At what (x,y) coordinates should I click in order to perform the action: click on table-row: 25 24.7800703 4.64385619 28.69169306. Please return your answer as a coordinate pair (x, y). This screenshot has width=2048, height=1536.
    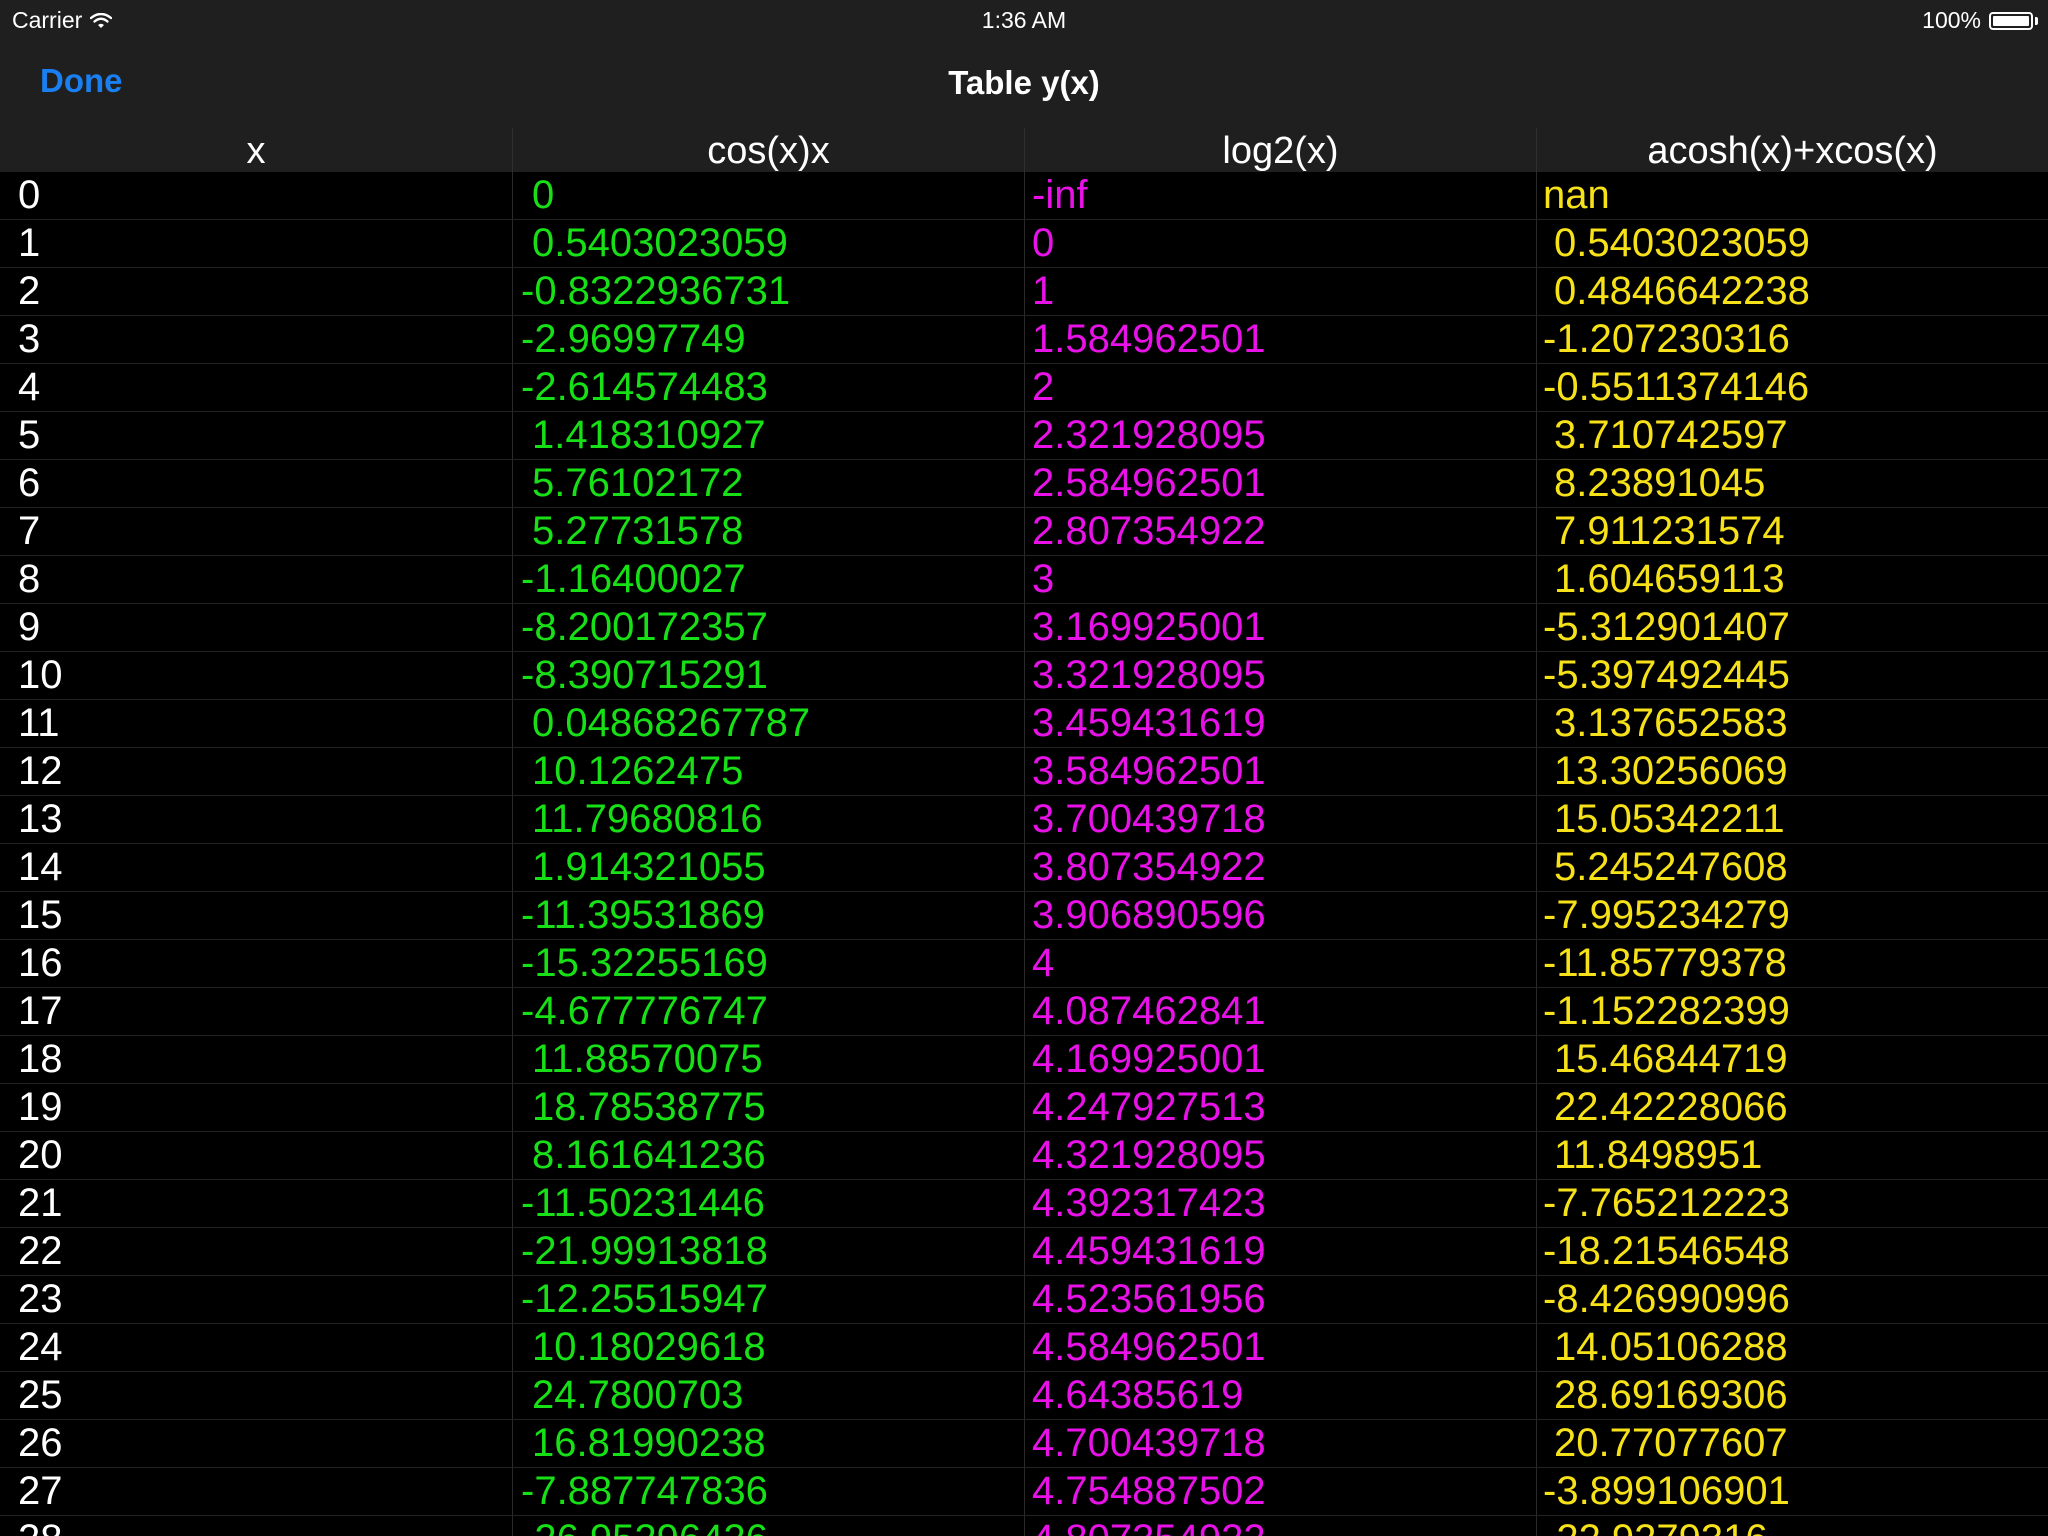
    Looking at the image, I should click on (1024, 1396).